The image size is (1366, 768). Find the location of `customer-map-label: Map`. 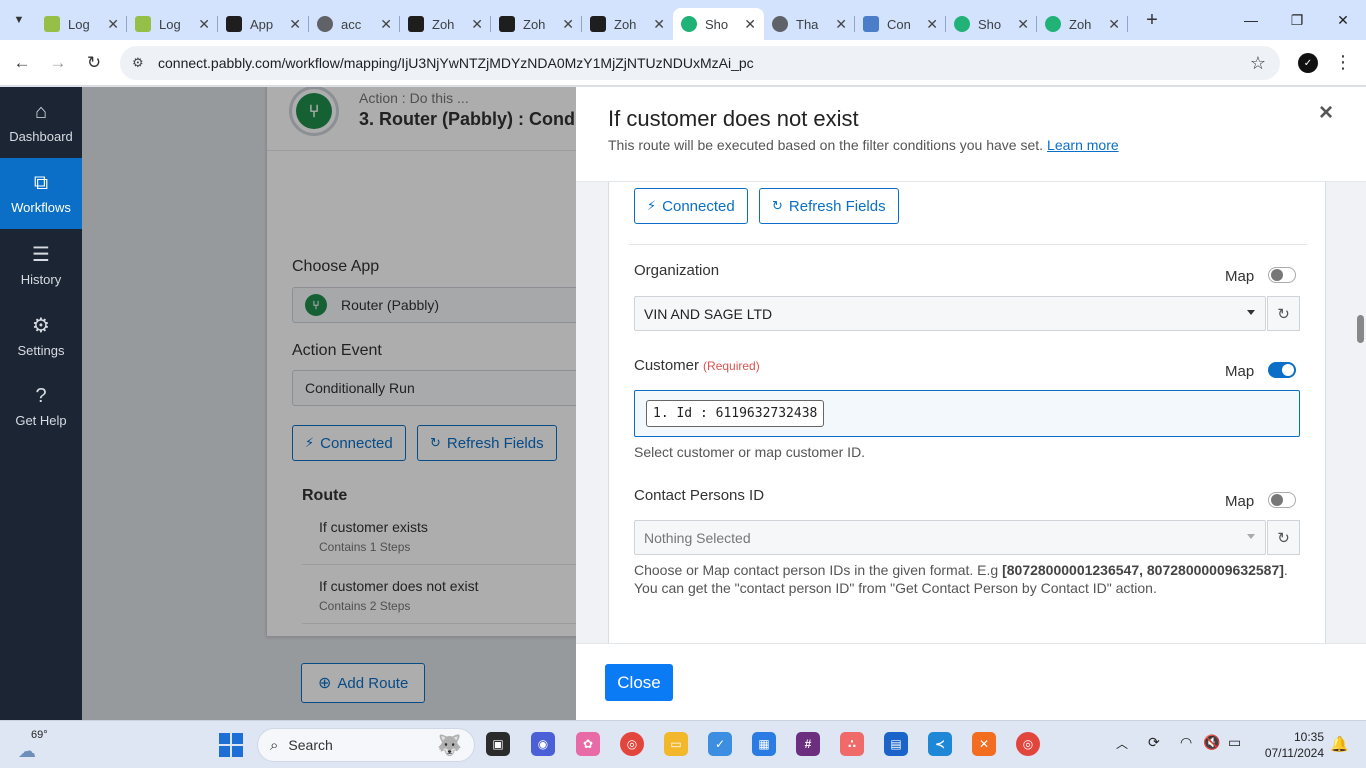

customer-map-label: Map is located at coordinates (1240, 371).